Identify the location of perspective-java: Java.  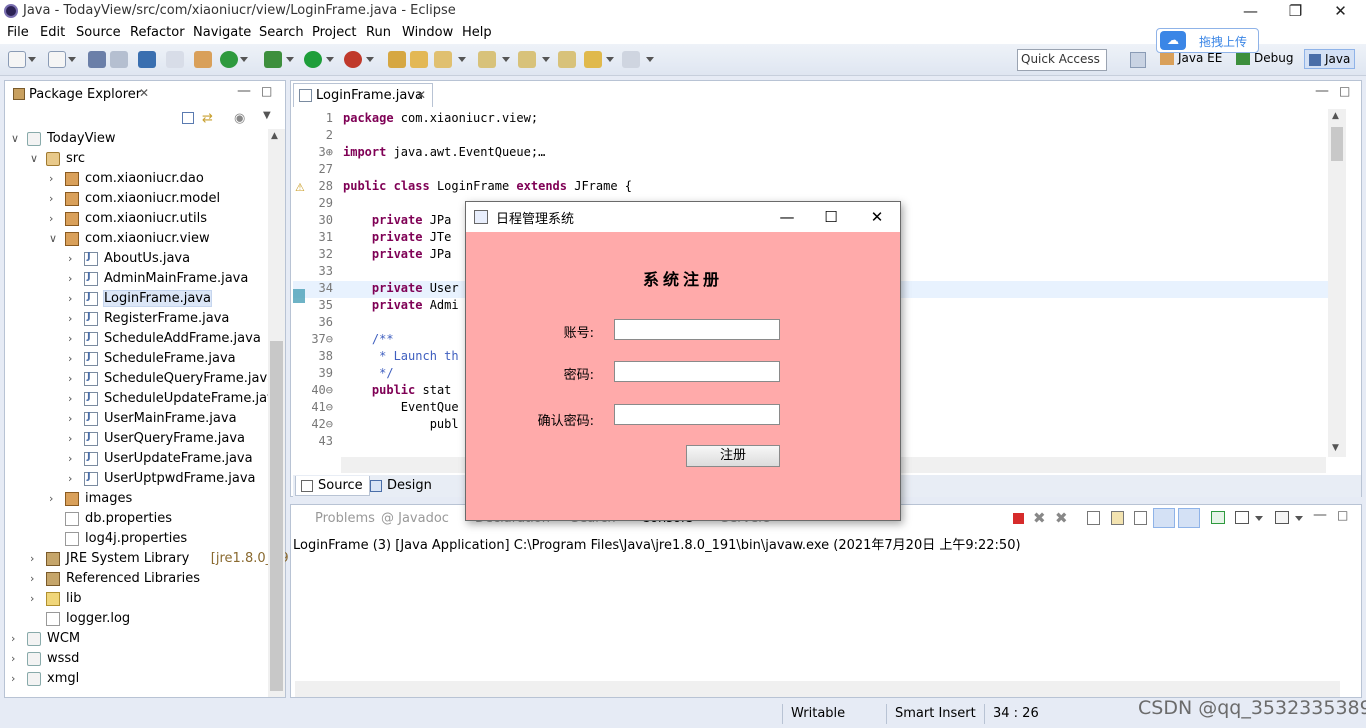
(1330, 59).